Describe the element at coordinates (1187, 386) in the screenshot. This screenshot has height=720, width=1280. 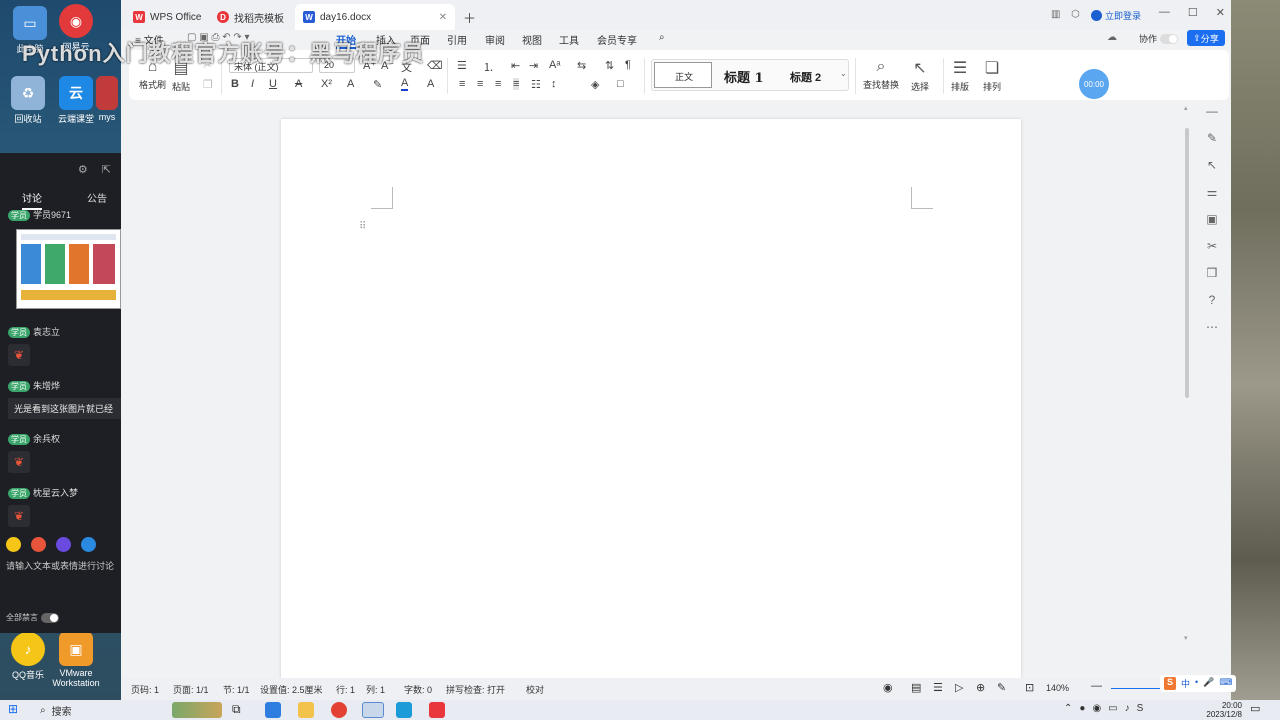
I see `vertical-scrollbar: ▴ ▾` at that location.